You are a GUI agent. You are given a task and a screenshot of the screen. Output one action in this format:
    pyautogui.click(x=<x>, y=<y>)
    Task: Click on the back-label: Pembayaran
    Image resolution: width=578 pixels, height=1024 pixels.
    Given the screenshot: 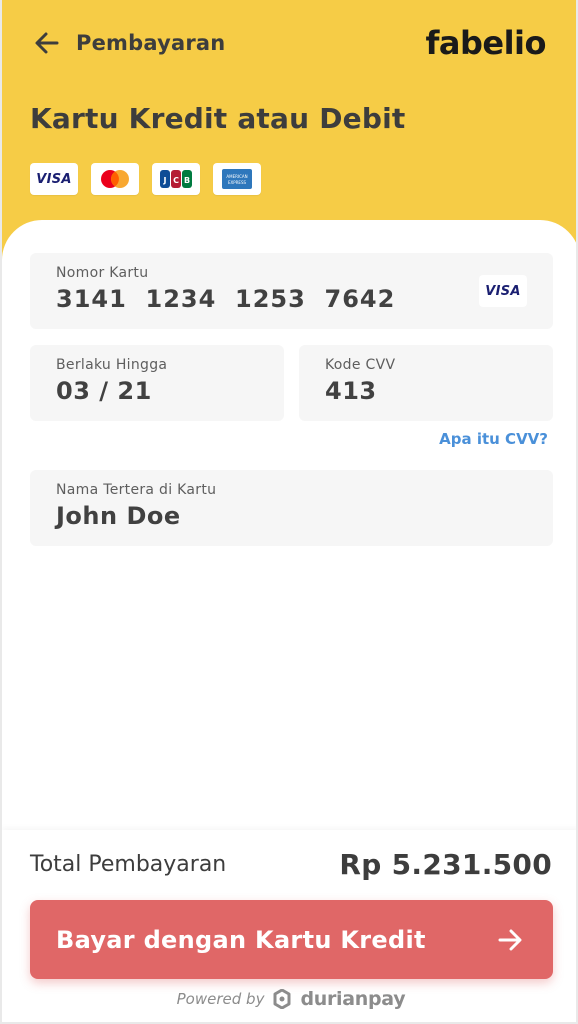 What is the action you would take?
    pyautogui.click(x=150, y=43)
    